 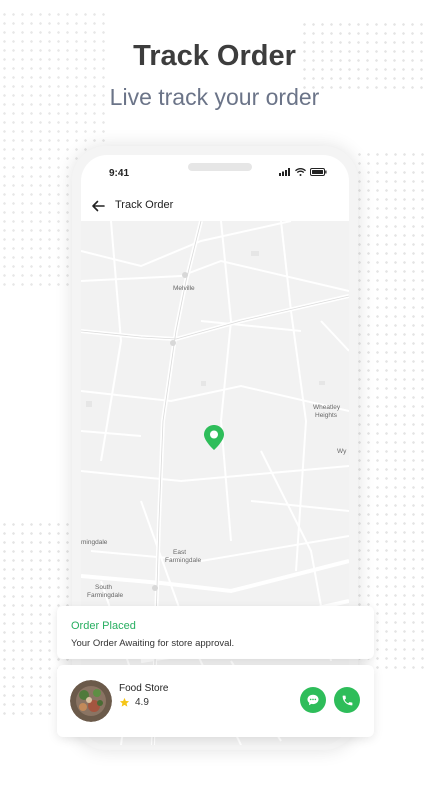 I want to click on map-label-east: East, so click(x=179, y=552).